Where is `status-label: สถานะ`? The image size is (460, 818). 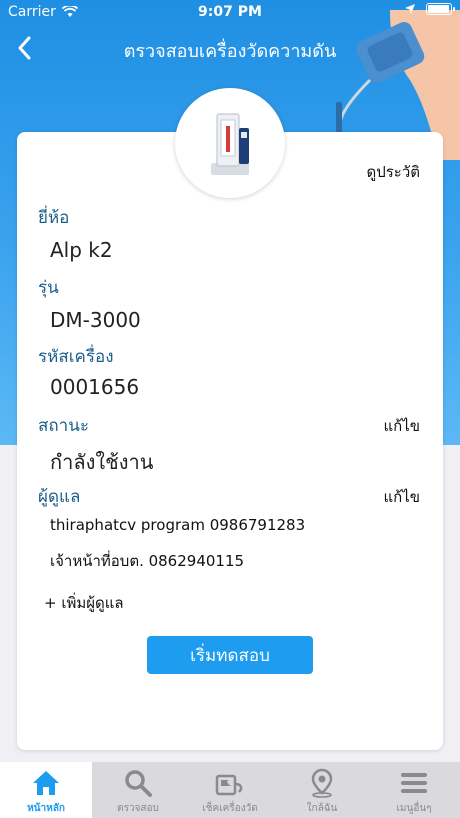 status-label: สถานะ is located at coordinates (63, 426).